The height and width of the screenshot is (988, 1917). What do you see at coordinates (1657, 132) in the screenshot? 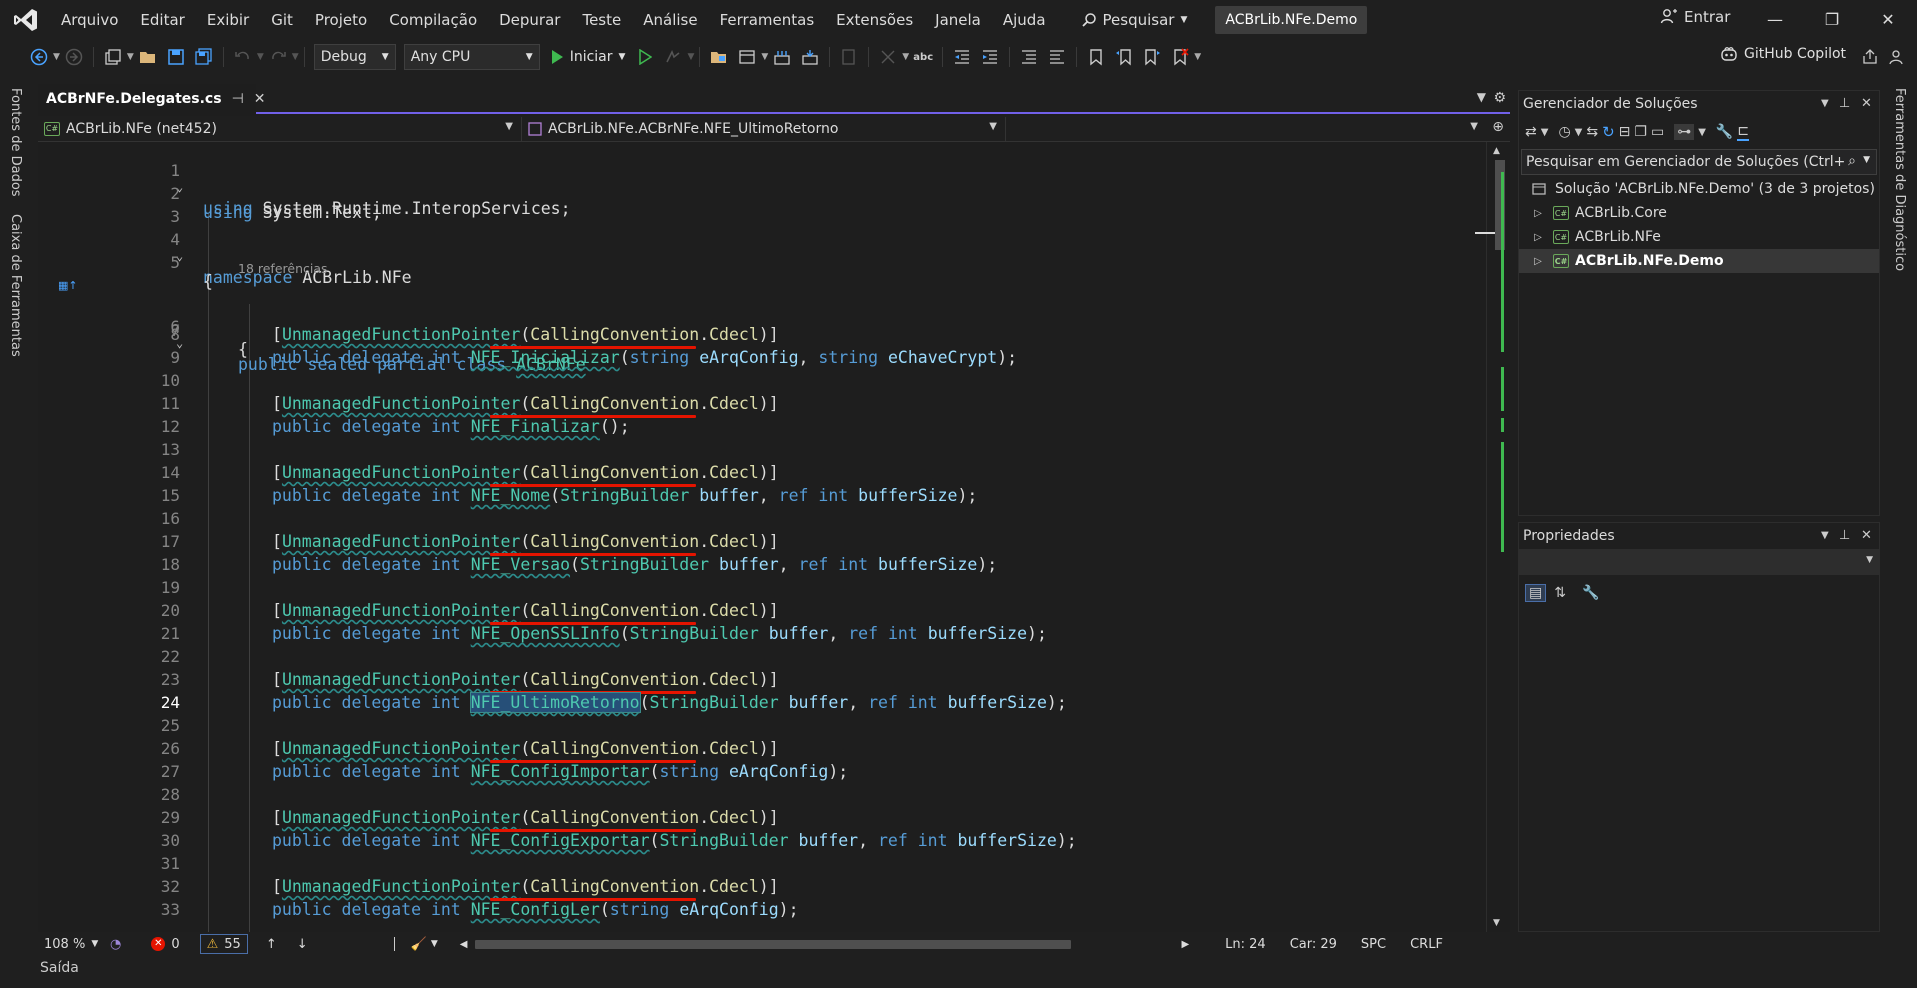
I see `properties-icon: ▭` at bounding box center [1657, 132].